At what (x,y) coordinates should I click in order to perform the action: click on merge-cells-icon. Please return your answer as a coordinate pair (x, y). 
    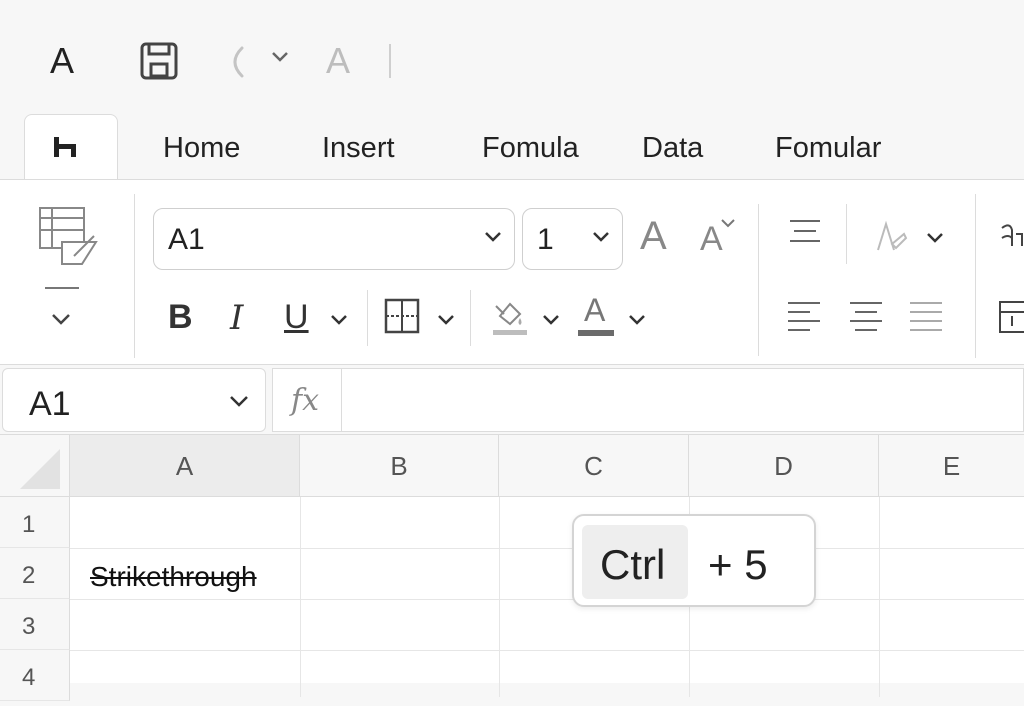
    Looking at the image, I should click on (1011, 317).